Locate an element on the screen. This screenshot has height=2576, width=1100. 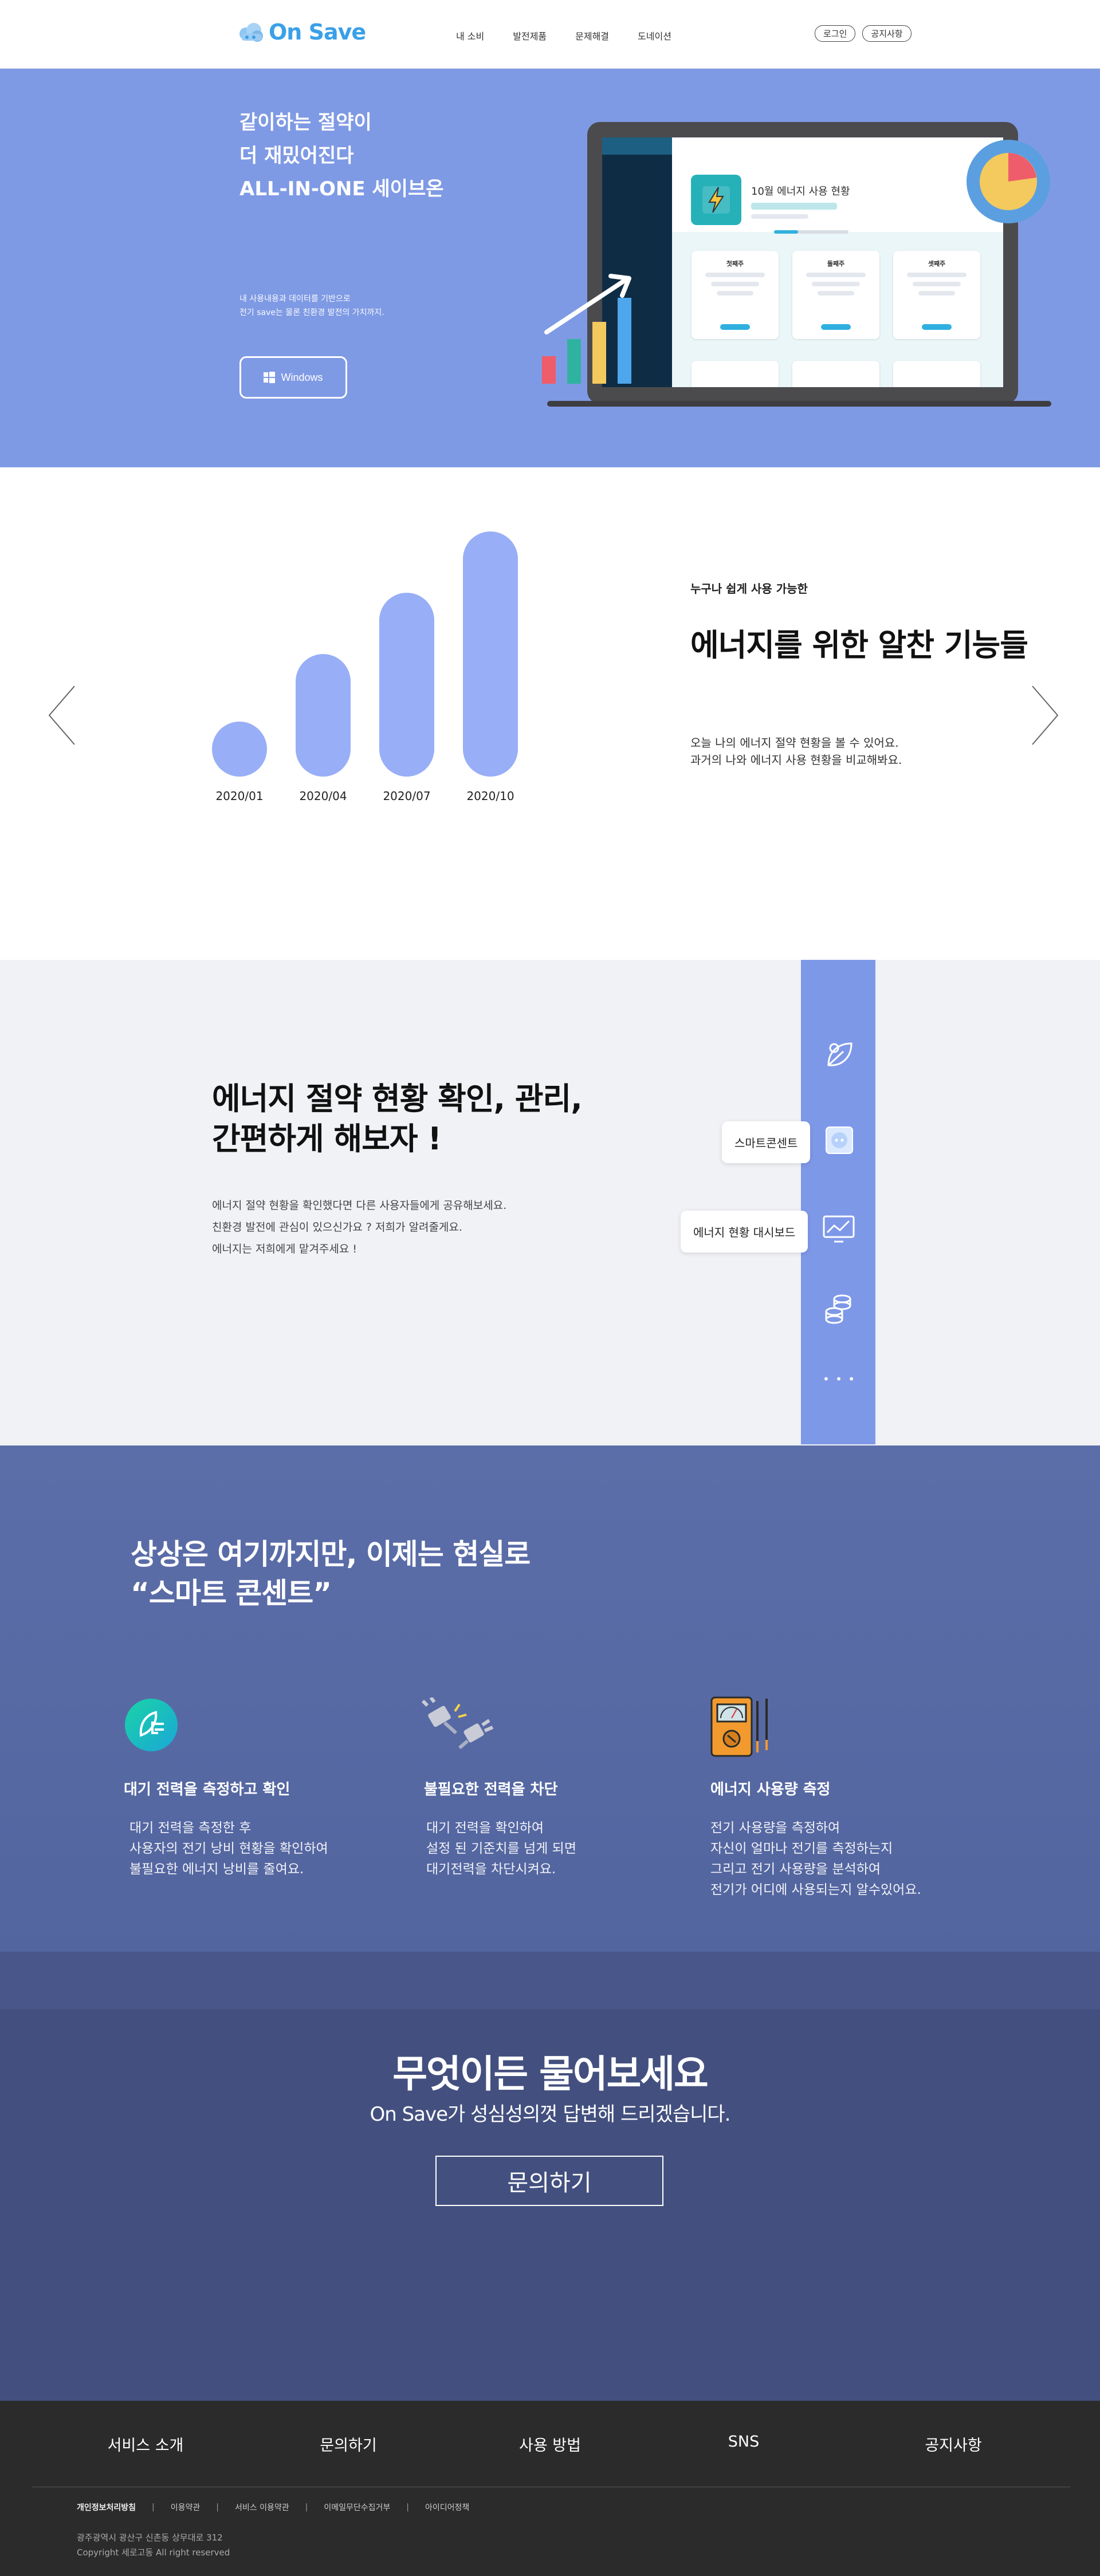
manage-desc-line: 에너지 절약 현황을 확인했다면 다른 사용자들에게 공유해보세요. is located at coordinates (359, 1205).